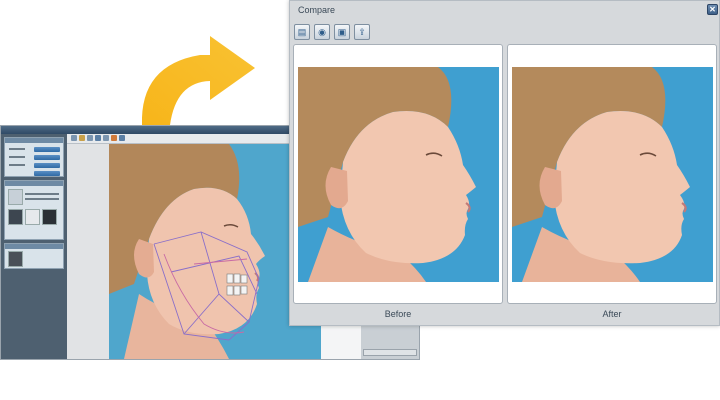  Describe the element at coordinates (504, 32) in the screenshot. I see `compare-toolbar: ▤ ◉ ▣ ⇪` at that location.